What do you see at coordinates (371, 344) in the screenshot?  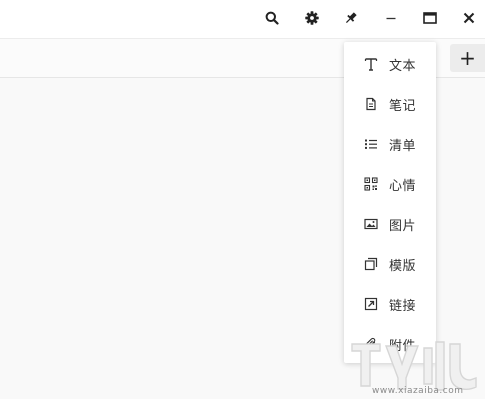 I see `attachment-icon` at bounding box center [371, 344].